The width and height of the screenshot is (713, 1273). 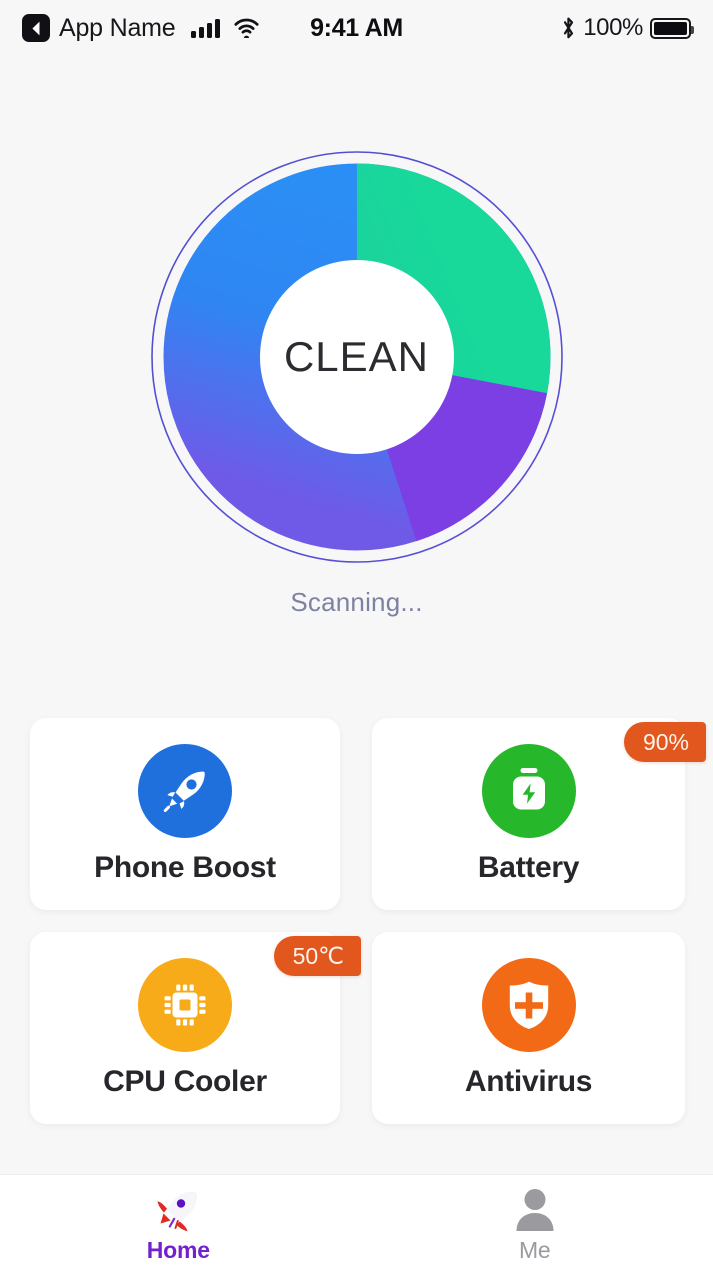 I want to click on nav-tab-home: Home, so click(x=178, y=1224).